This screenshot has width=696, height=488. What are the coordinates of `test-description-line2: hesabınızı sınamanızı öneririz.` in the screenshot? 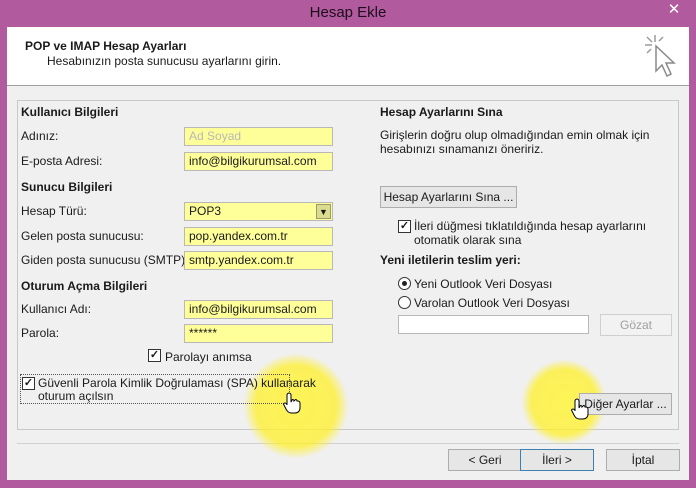 It's located at (462, 149).